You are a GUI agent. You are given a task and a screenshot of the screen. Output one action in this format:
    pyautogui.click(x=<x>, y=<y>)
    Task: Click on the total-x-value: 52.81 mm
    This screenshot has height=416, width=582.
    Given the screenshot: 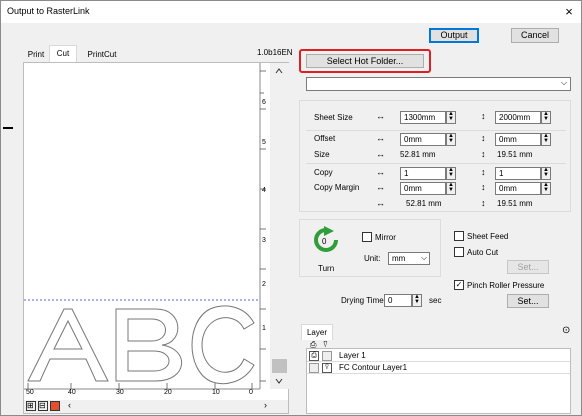 What is the action you would take?
    pyautogui.click(x=424, y=203)
    